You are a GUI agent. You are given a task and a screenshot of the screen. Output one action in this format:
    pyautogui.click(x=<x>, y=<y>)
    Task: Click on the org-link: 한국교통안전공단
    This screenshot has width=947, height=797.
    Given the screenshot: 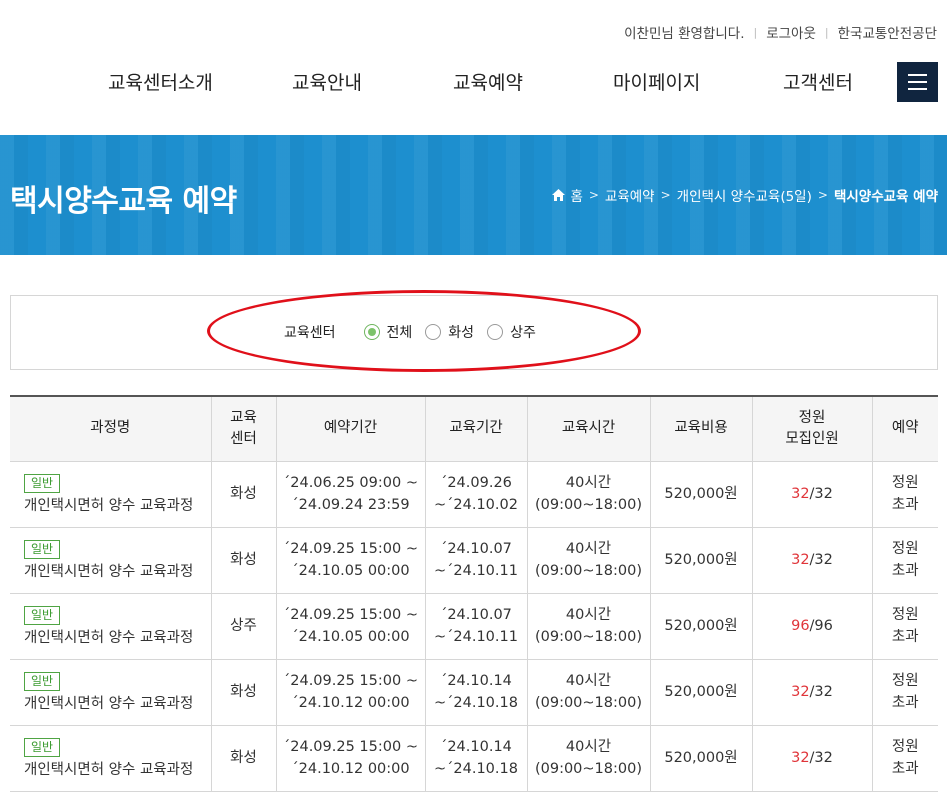 What is the action you would take?
    pyautogui.click(x=887, y=32)
    